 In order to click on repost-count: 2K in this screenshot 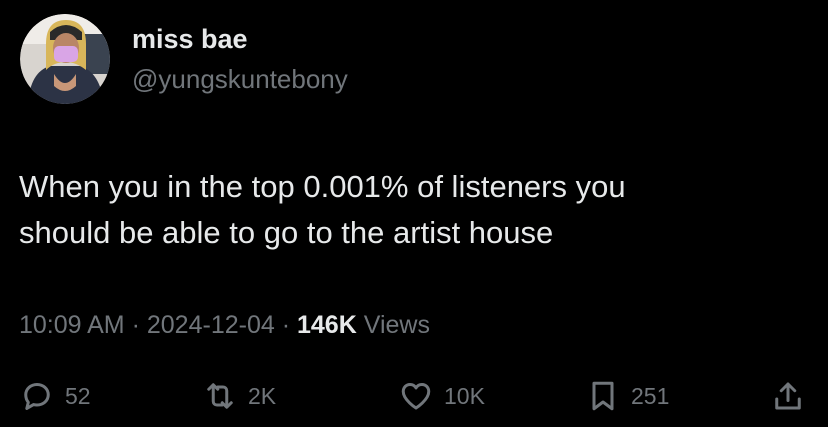, I will do `click(262, 395)`.